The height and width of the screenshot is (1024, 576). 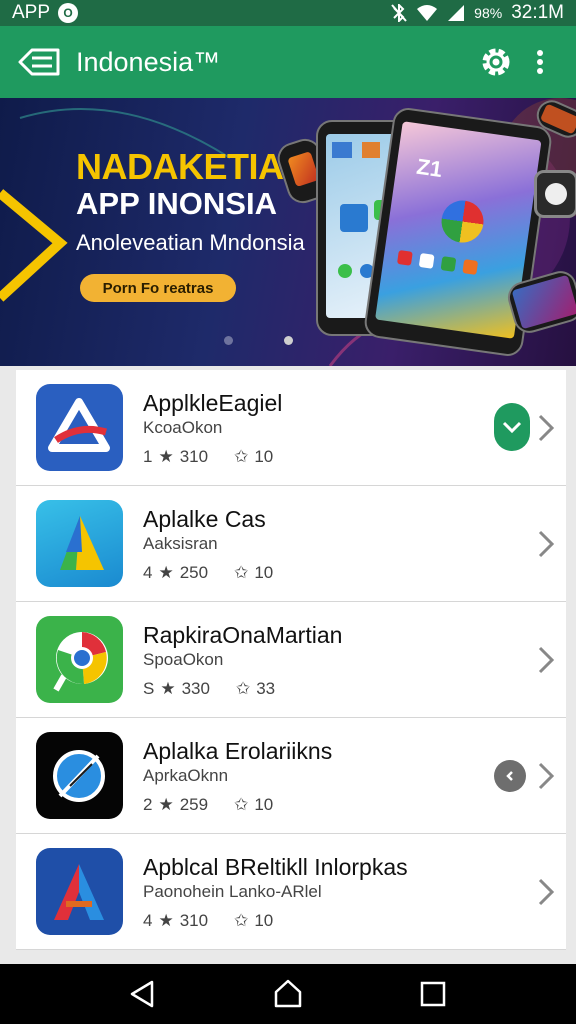 I want to click on carousel-dot-active, so click(x=288, y=340).